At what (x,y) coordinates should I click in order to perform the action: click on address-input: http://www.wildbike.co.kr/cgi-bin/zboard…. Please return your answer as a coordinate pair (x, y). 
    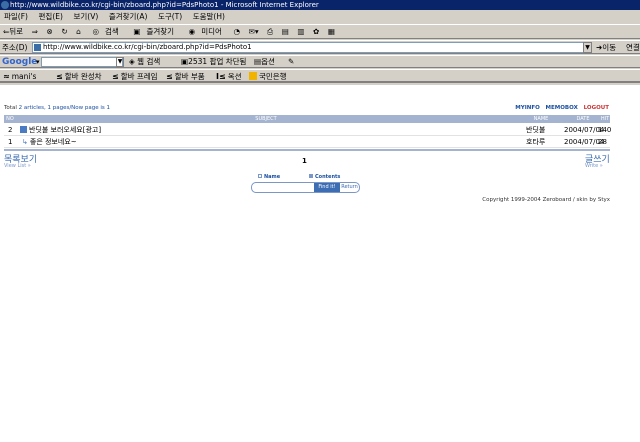
    Looking at the image, I should click on (312, 47).